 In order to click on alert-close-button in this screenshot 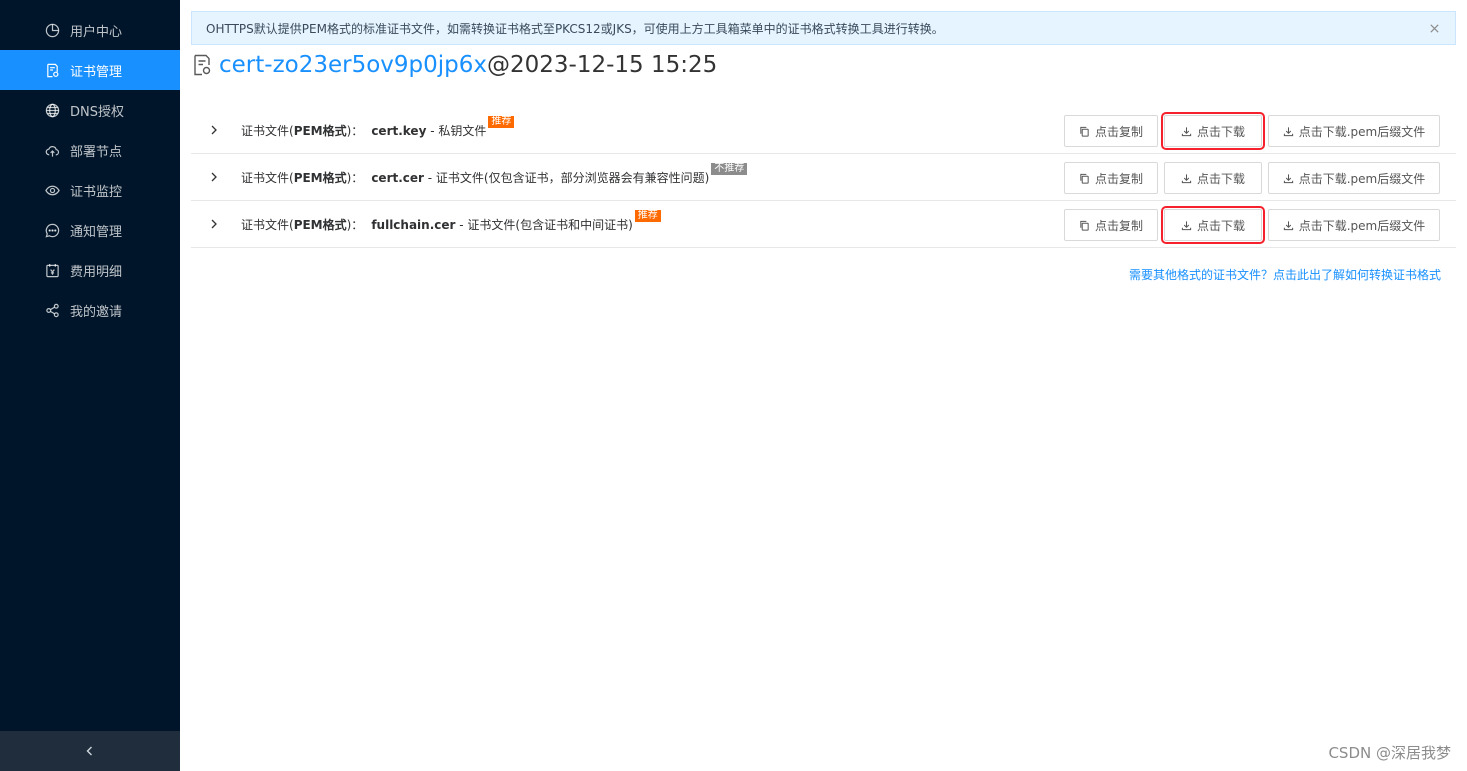, I will do `click(1434, 28)`.